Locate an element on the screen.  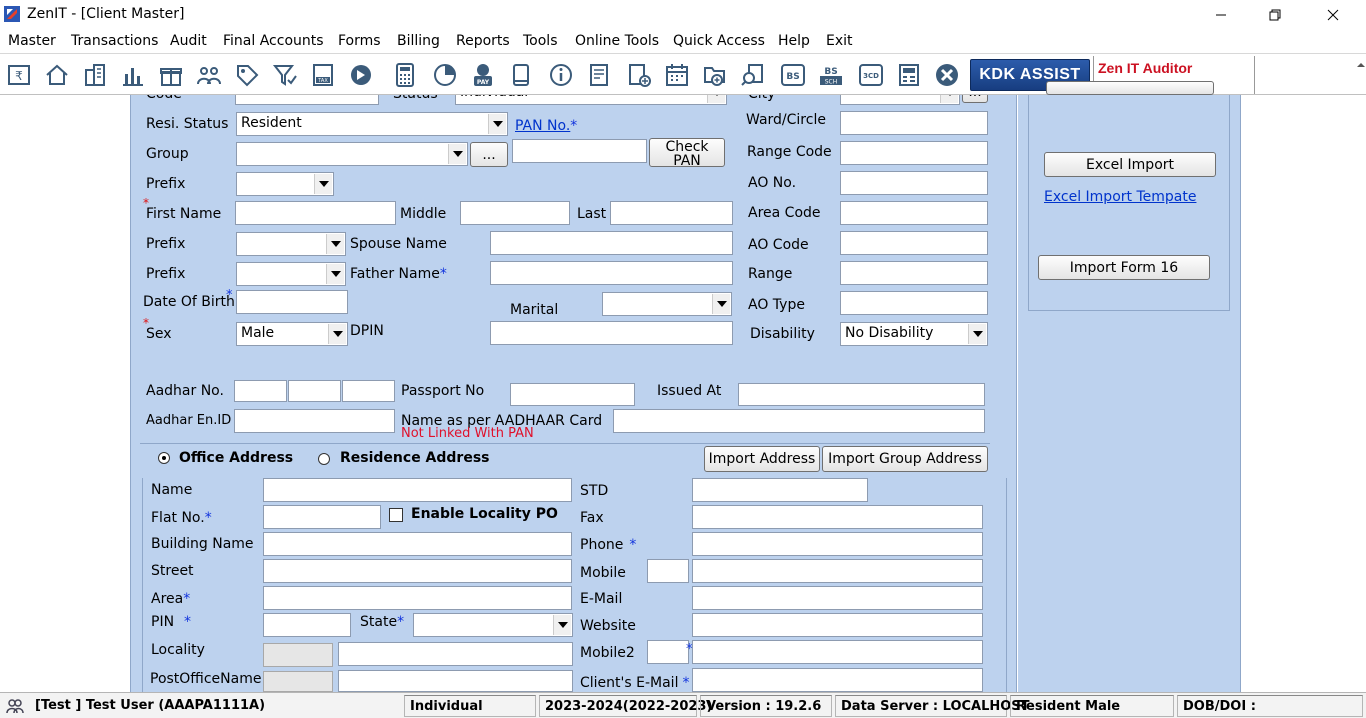
aadhar-part3-input is located at coordinates (368, 391).